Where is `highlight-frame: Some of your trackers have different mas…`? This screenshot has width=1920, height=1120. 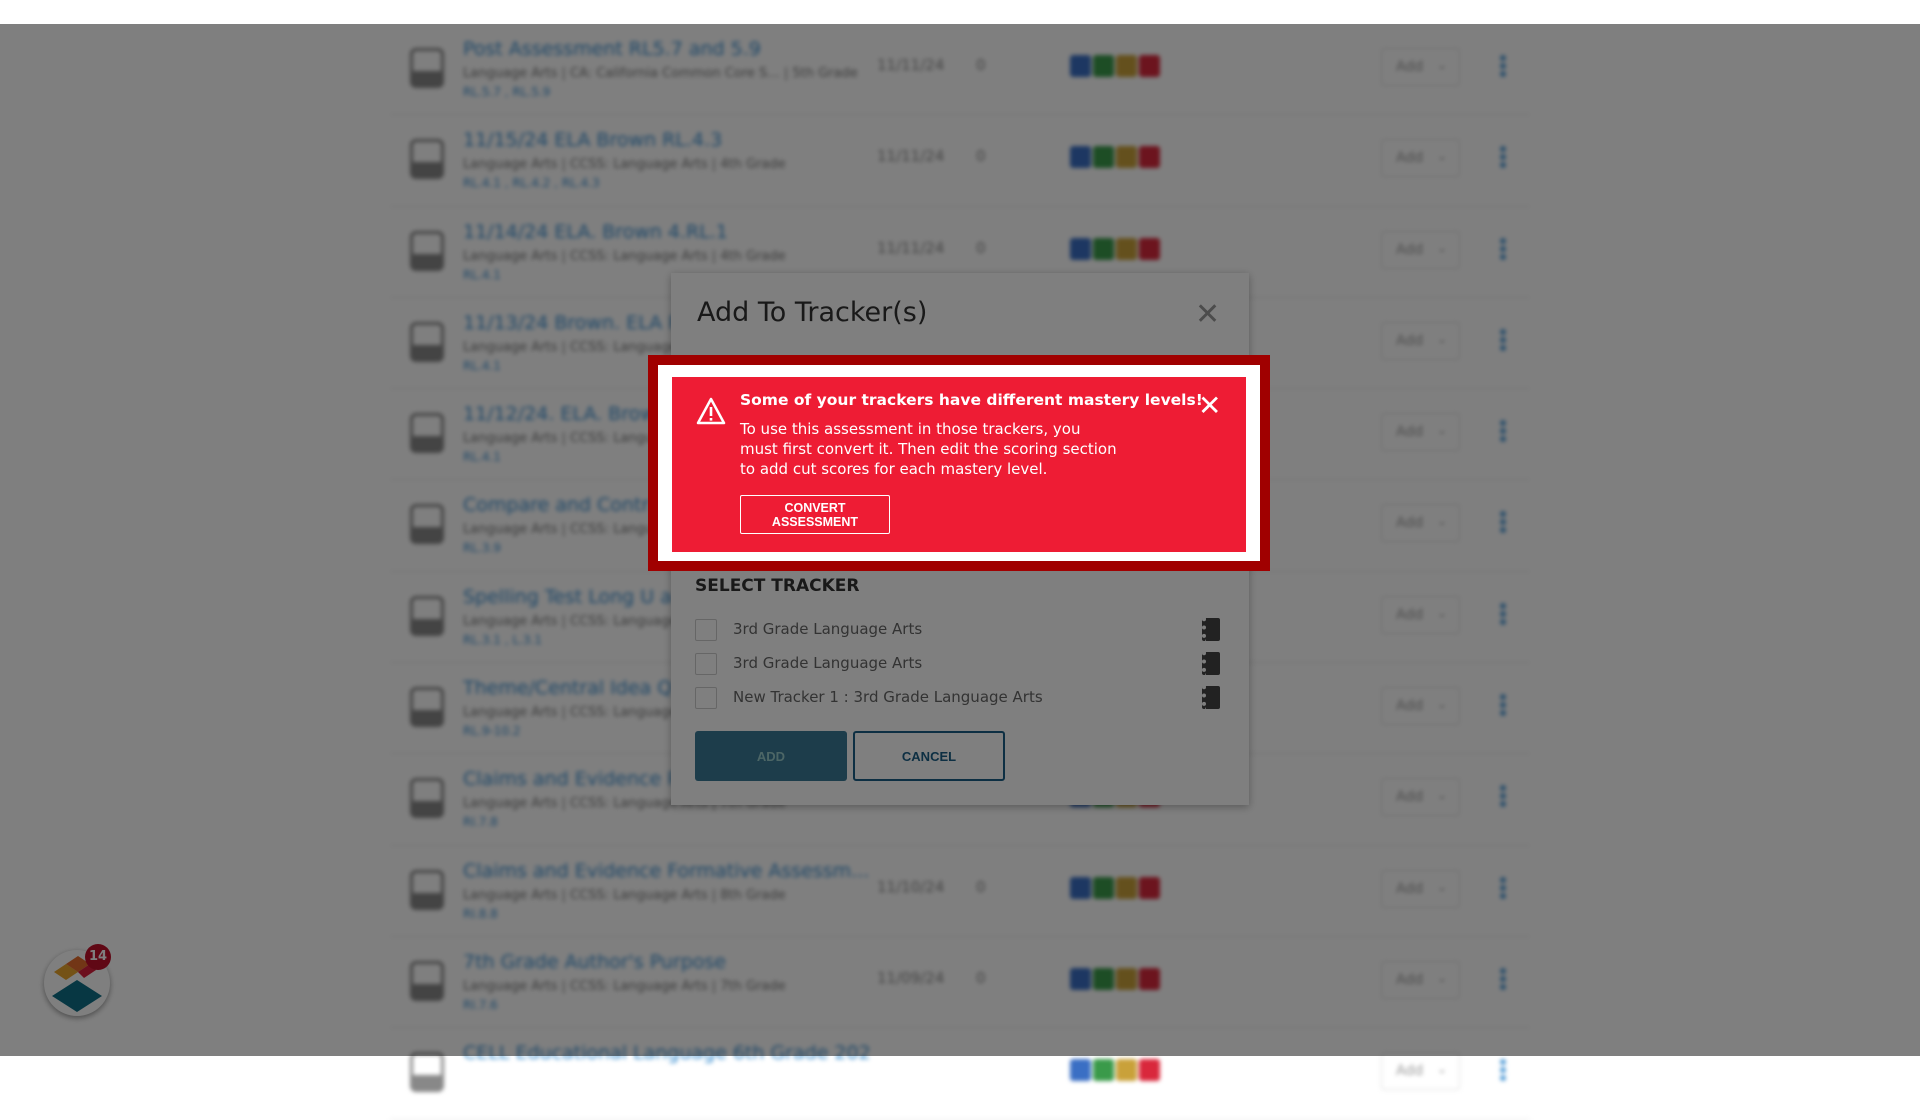 highlight-frame: Some of your trackers have different mas… is located at coordinates (959, 463).